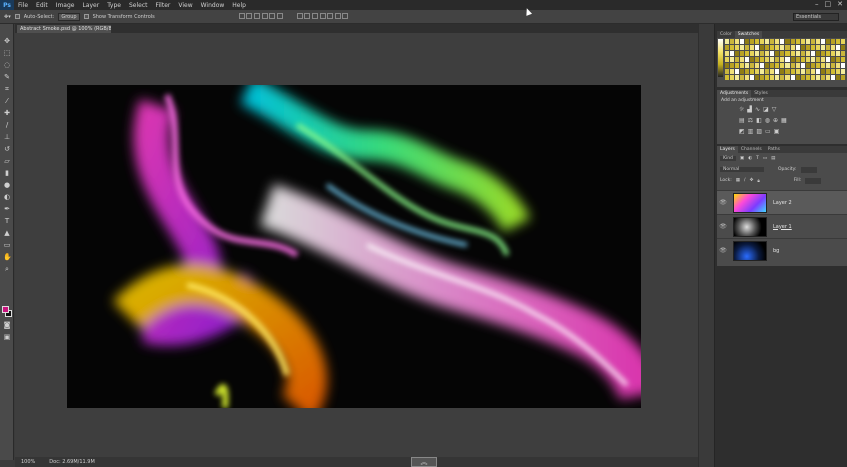 Image resolution: width=847 pixels, height=467 pixels. Describe the element at coordinates (817, 4) in the screenshot. I see `minimize-icon: –` at that location.